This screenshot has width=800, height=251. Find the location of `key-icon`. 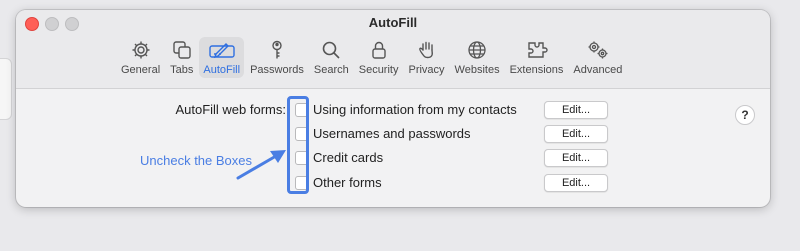

key-icon is located at coordinates (277, 50).